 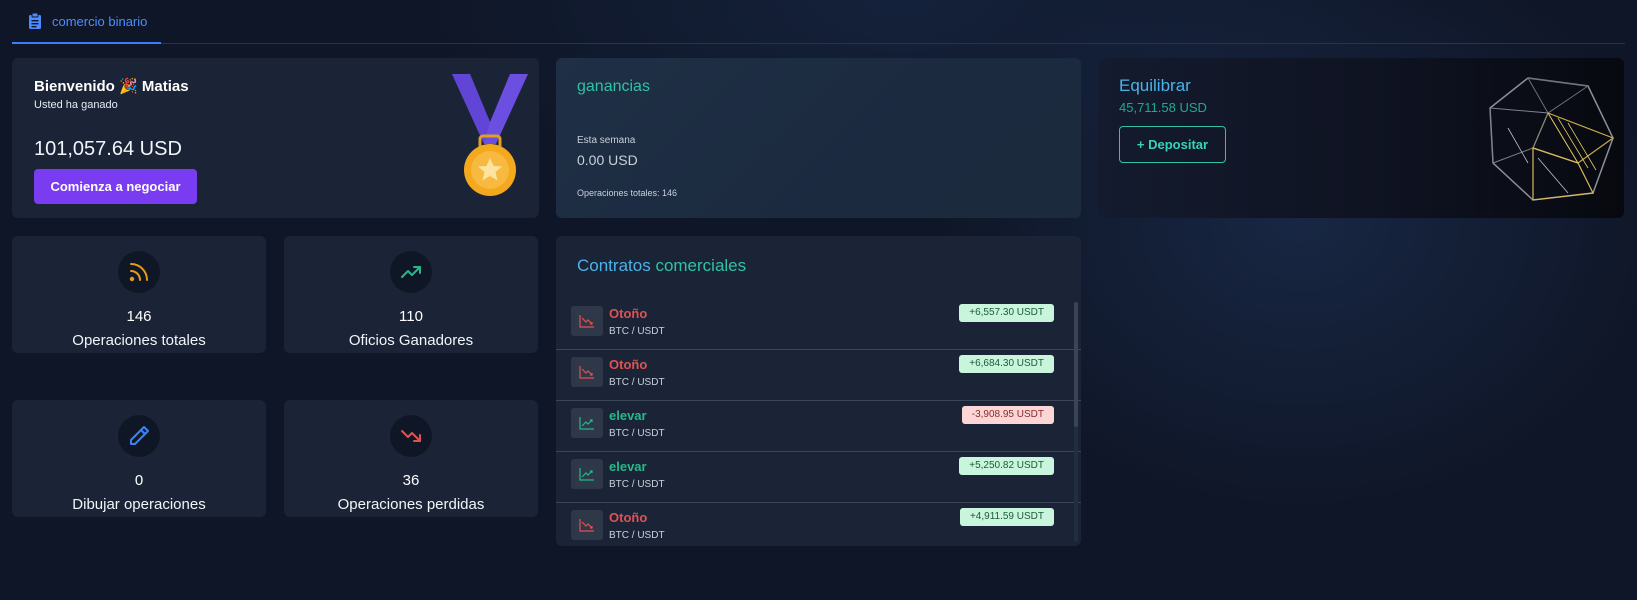 I want to click on contract-amount-badge: +5,250.82 USDT, so click(x=1006, y=466).